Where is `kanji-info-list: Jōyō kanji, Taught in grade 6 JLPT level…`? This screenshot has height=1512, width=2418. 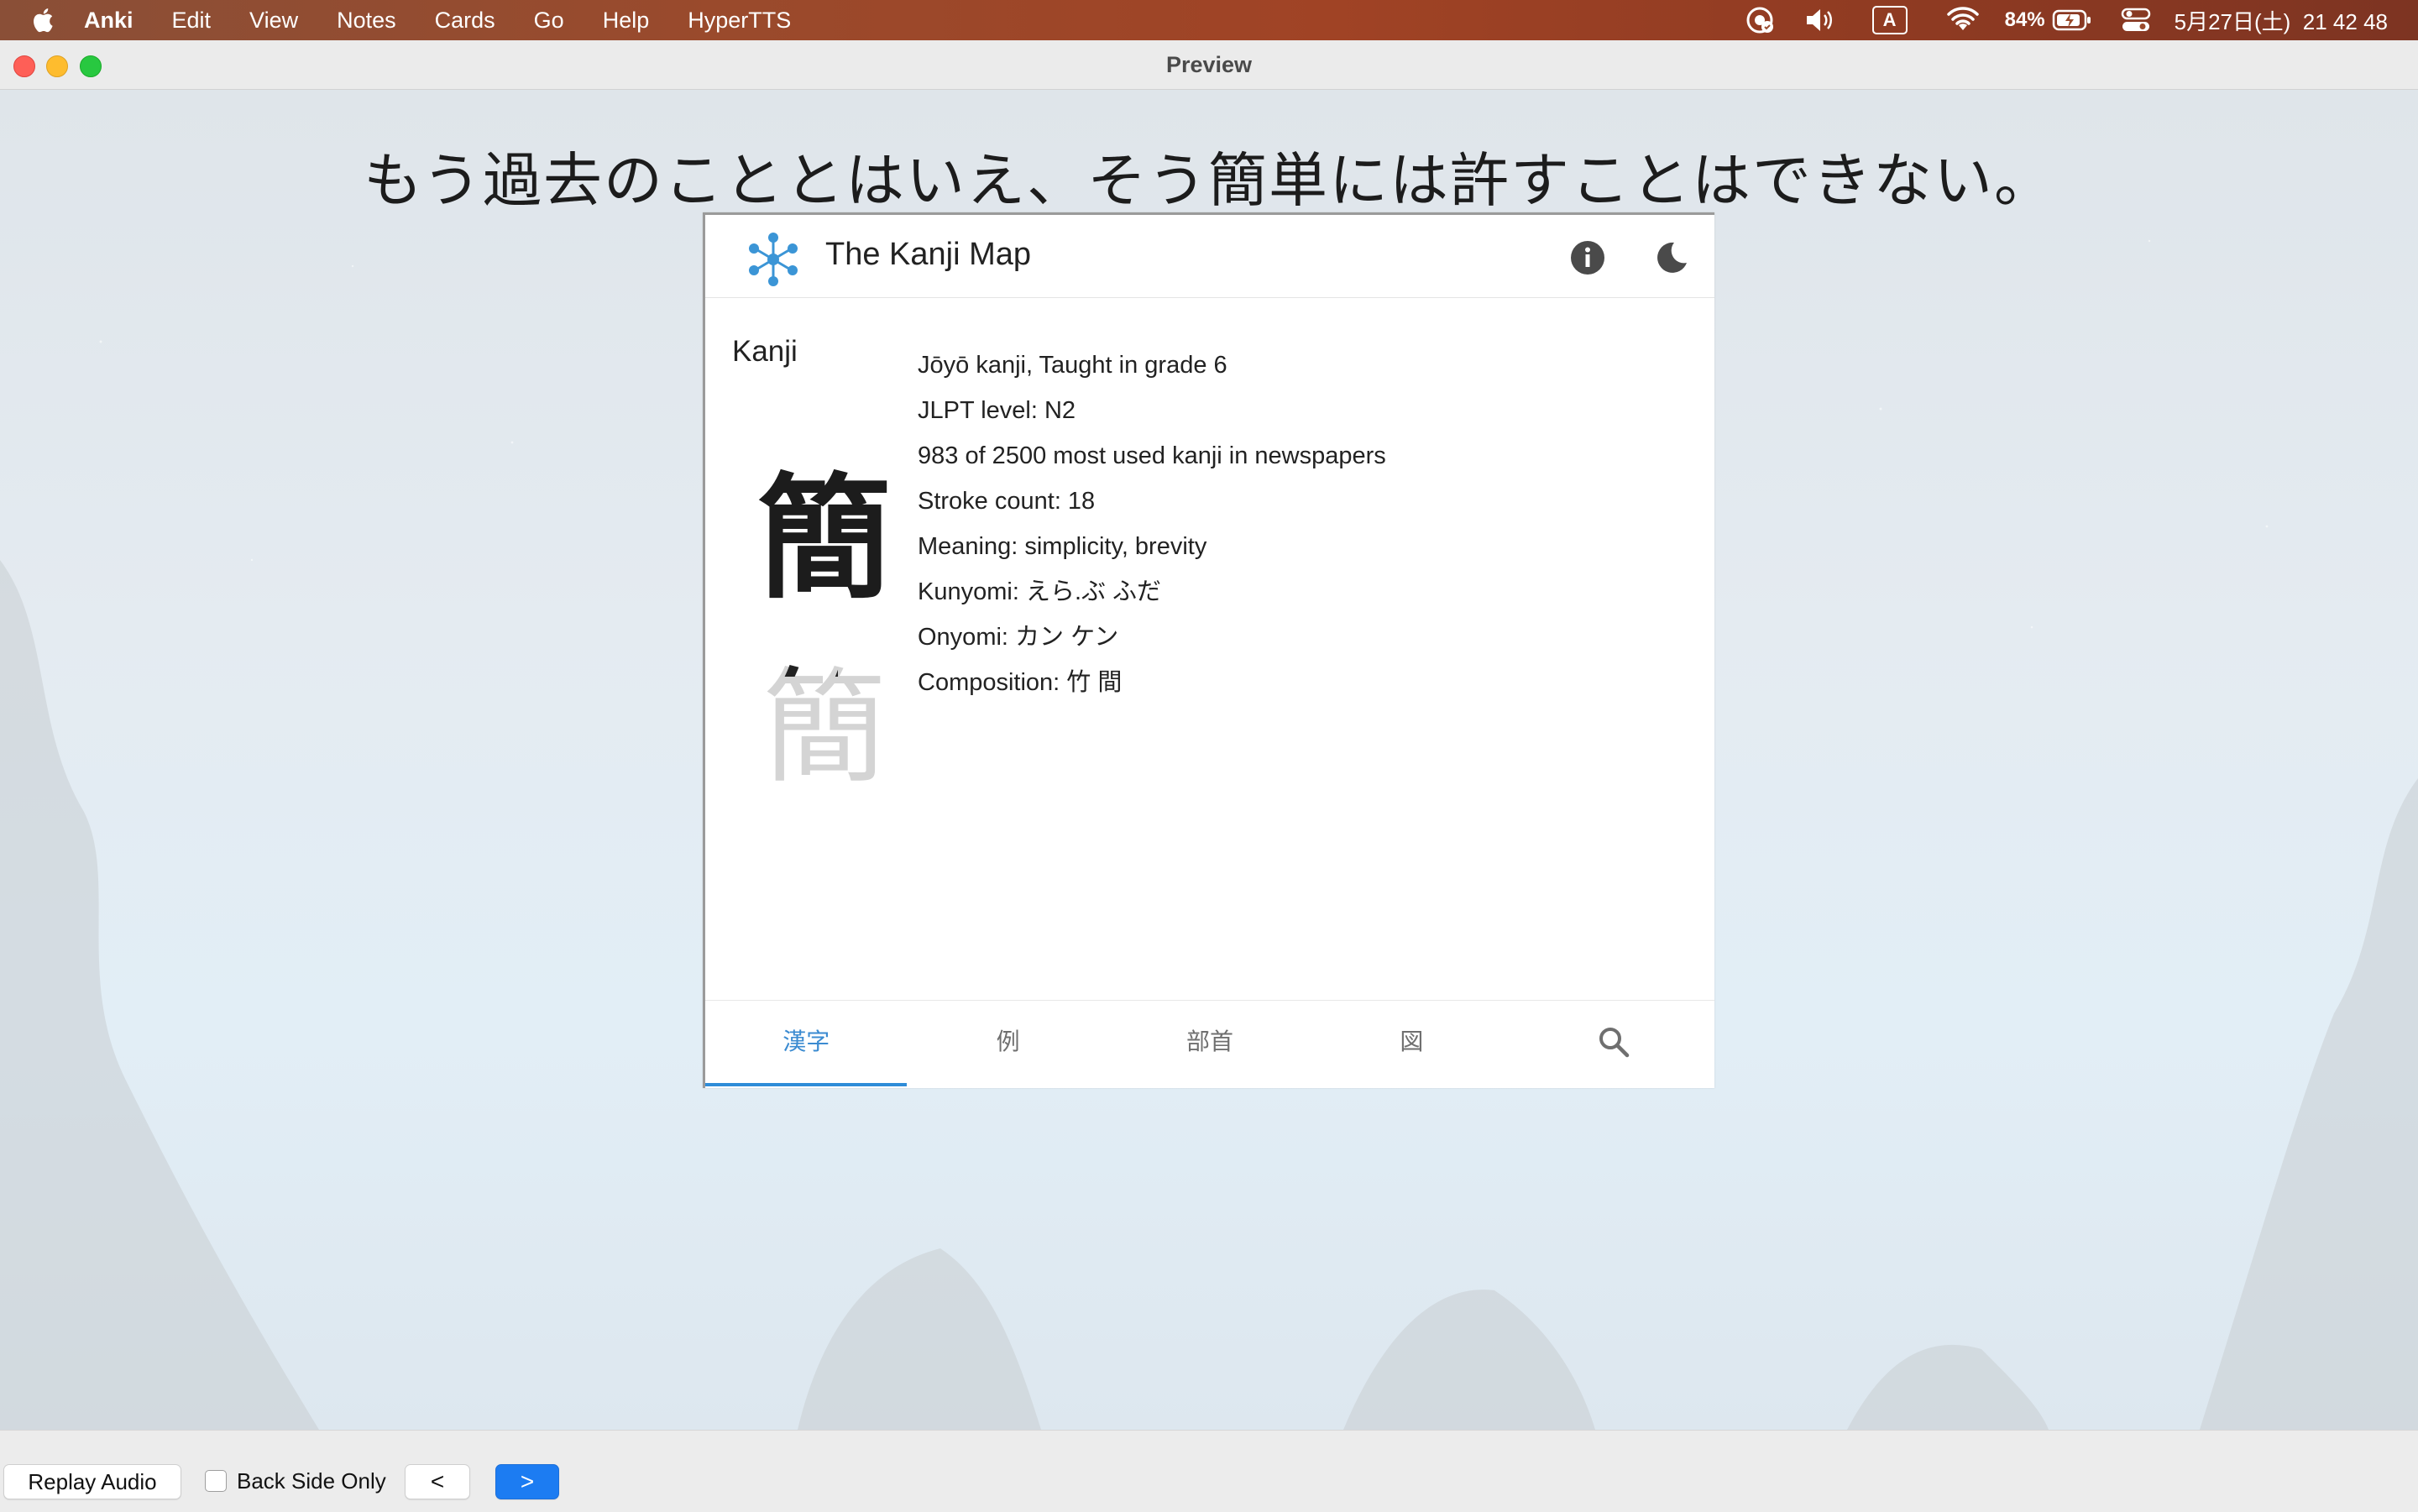 kanji-info-list: Jōyō kanji, Taught in grade 6 JLPT level… is located at coordinates (1152, 524).